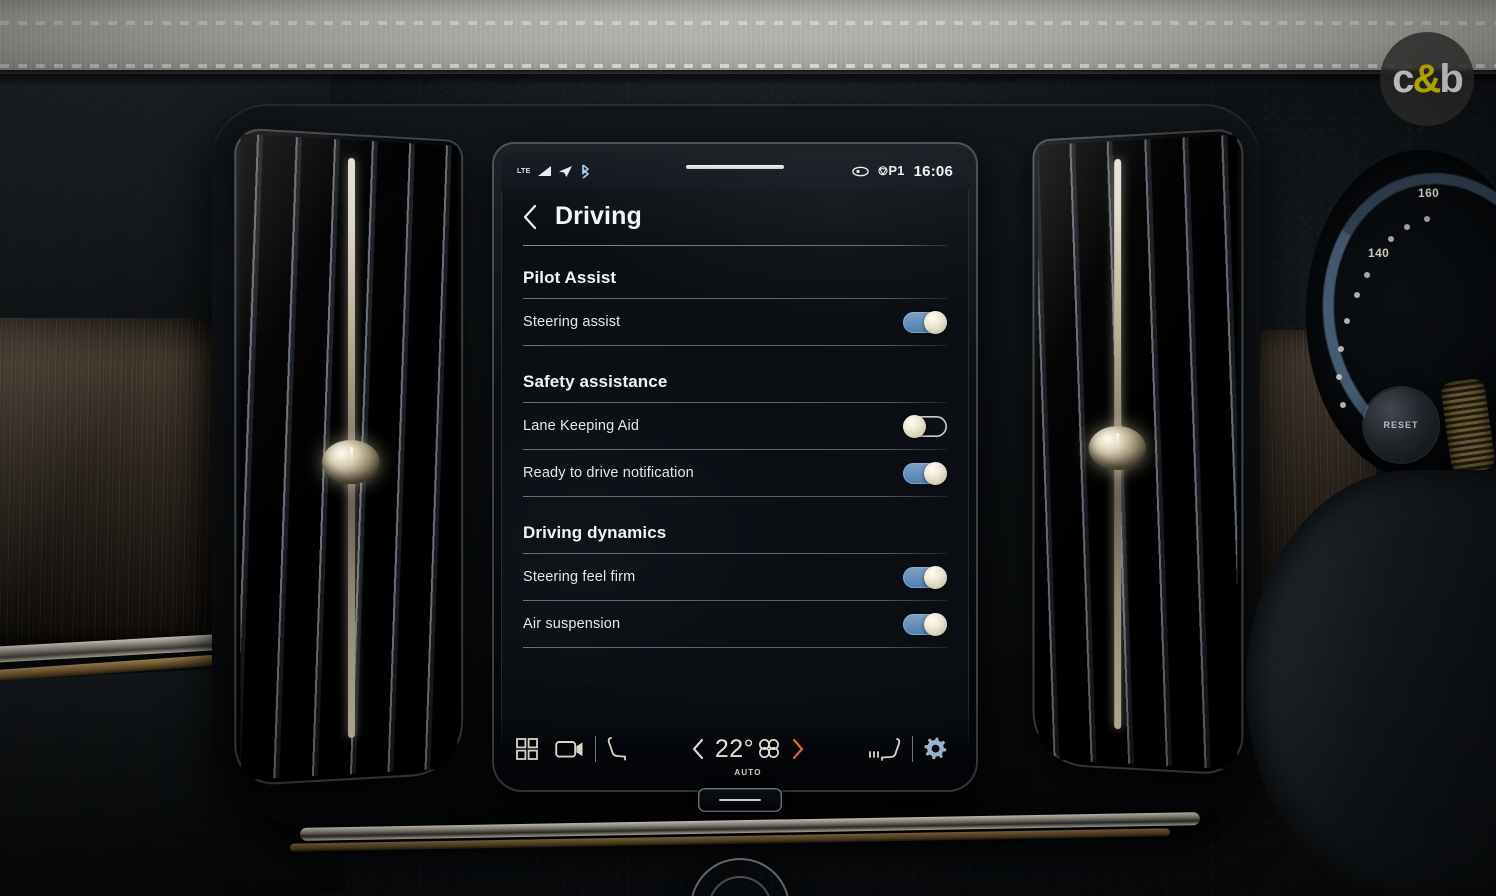 Image resolution: width=1496 pixels, height=896 pixels. What do you see at coordinates (735, 245) in the screenshot?
I see `header-divider` at bounding box center [735, 245].